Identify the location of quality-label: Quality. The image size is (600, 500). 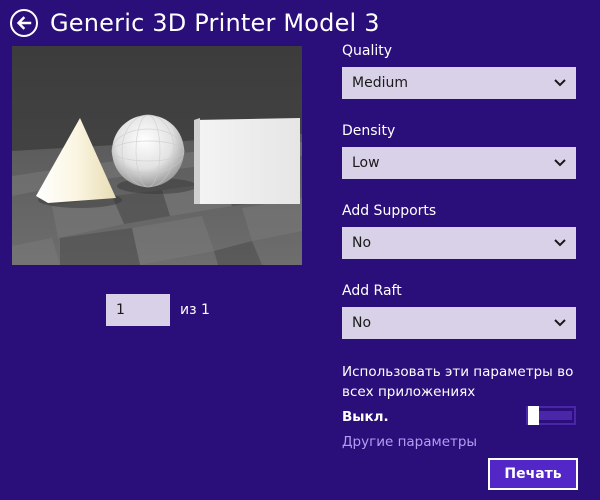
(367, 51).